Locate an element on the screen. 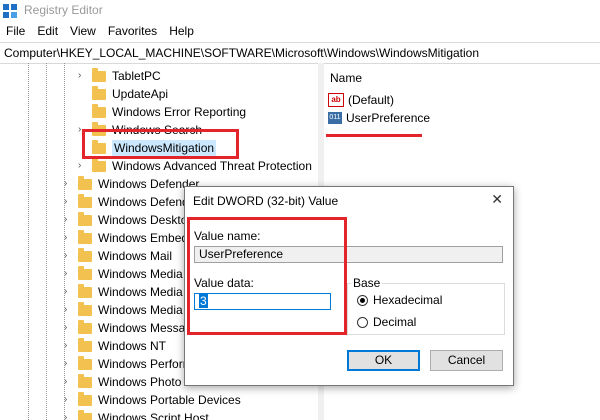 This screenshot has height=420, width=600. close-icon: ✕ is located at coordinates (497, 199).